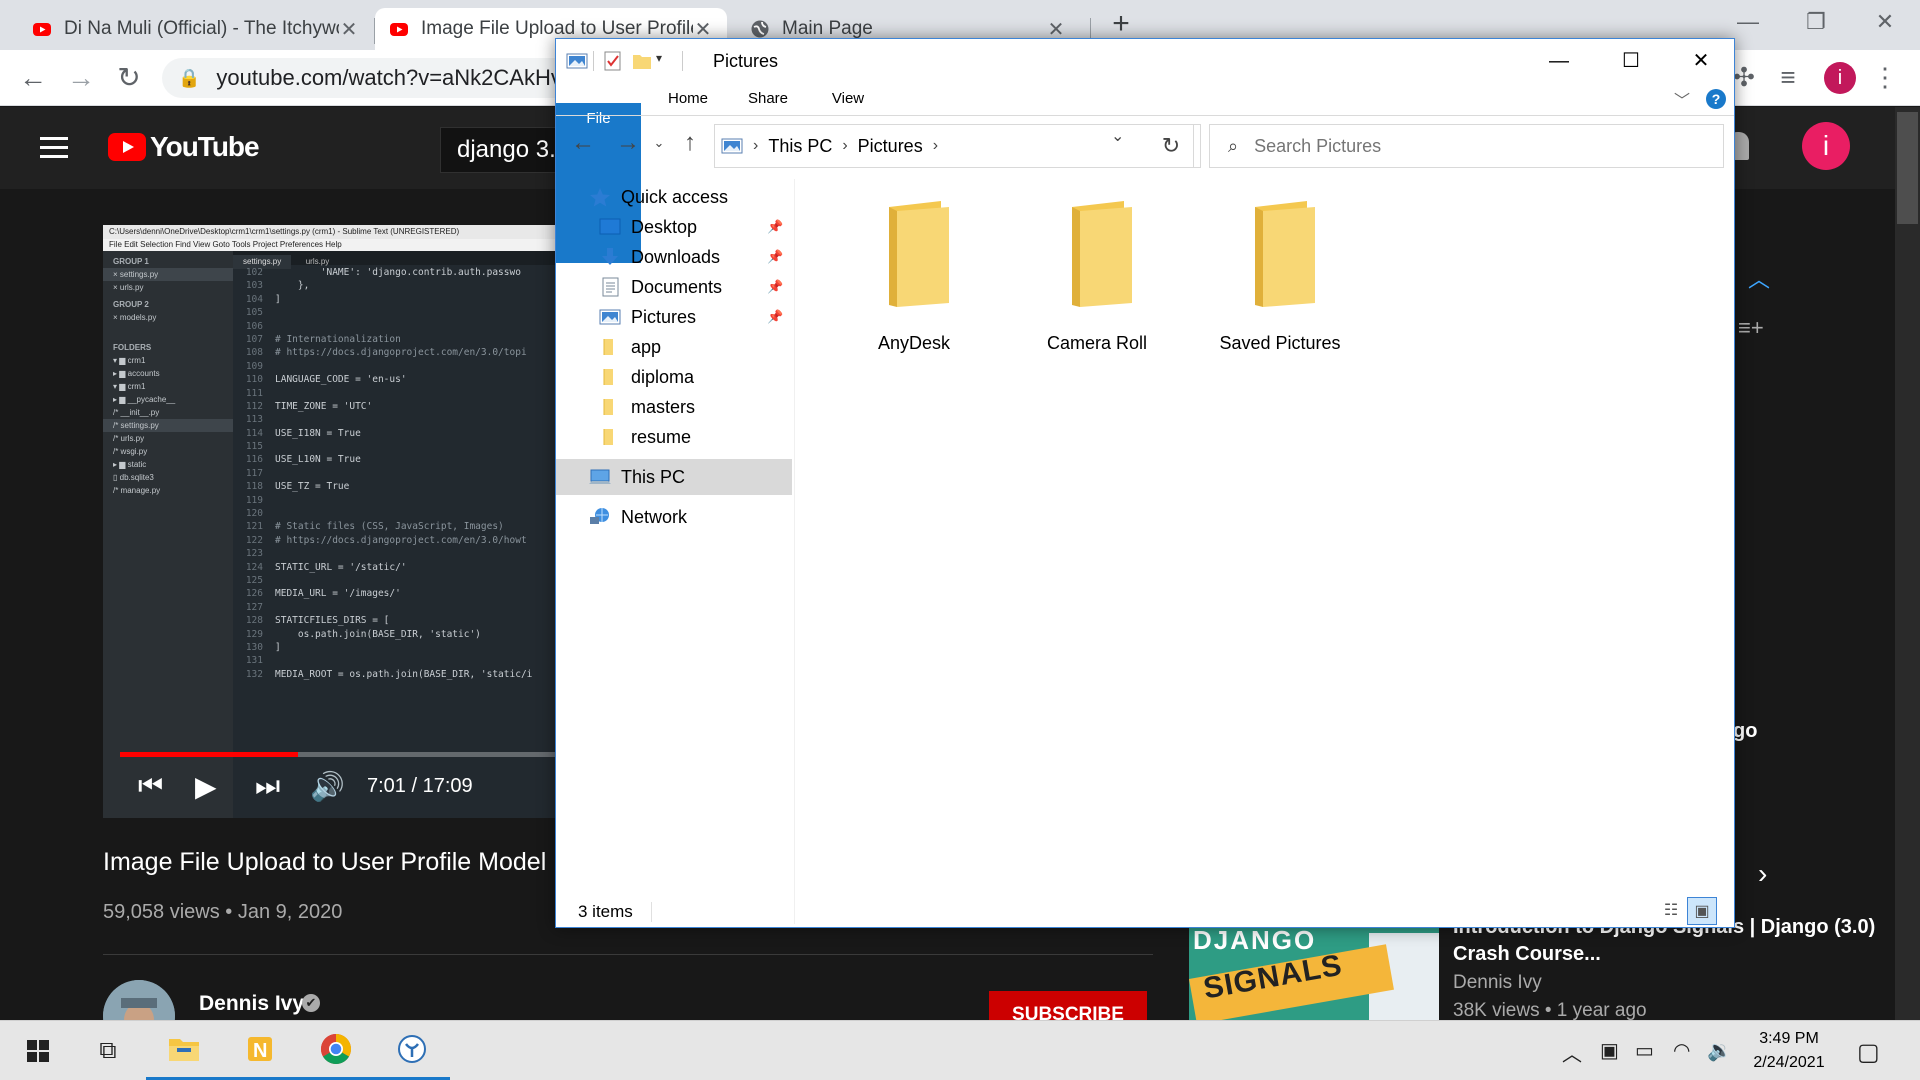 This screenshot has width=1920, height=1080. I want to click on help-icon: ?, so click(1716, 99).